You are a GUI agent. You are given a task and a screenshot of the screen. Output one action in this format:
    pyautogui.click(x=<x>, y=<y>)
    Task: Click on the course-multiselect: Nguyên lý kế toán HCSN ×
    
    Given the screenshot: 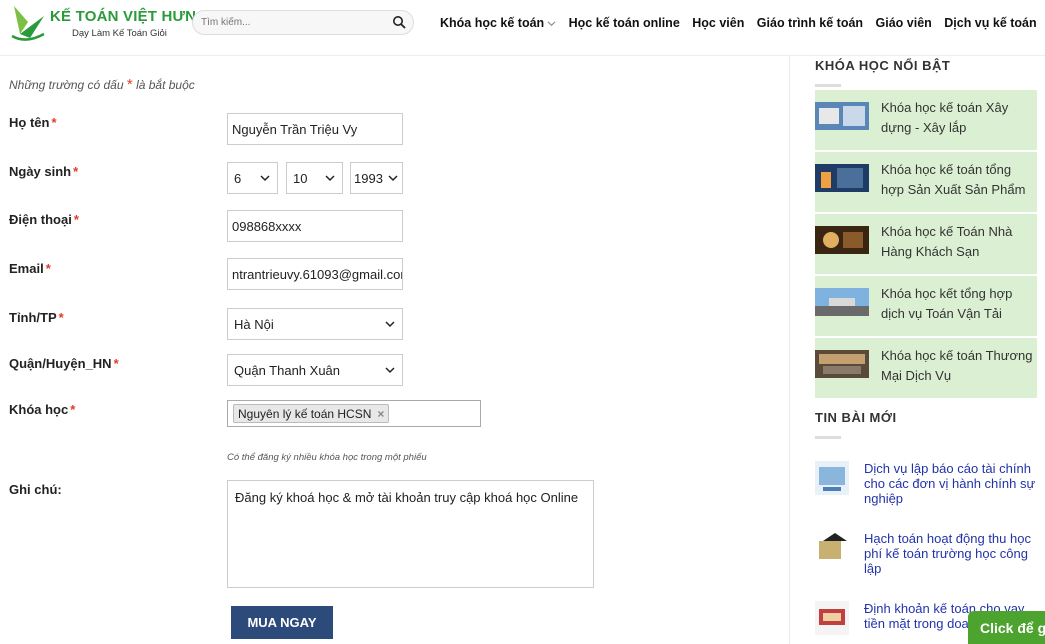 What is the action you would take?
    pyautogui.click(x=354, y=413)
    